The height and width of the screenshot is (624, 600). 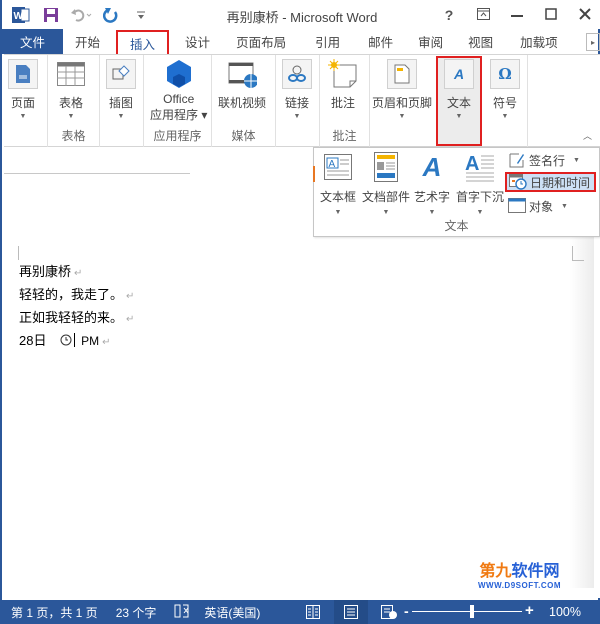 I want to click on group-media: 联机视频 媒体, so click(x=244, y=101).